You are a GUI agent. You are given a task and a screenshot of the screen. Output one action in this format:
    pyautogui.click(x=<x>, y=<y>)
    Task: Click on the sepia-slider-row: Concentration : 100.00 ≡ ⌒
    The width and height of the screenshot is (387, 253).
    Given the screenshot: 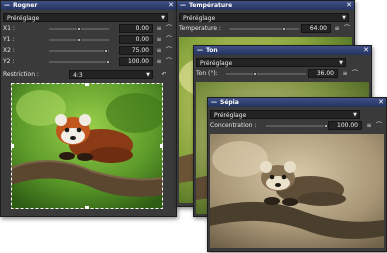 What is the action you would take?
    pyautogui.click(x=297, y=126)
    